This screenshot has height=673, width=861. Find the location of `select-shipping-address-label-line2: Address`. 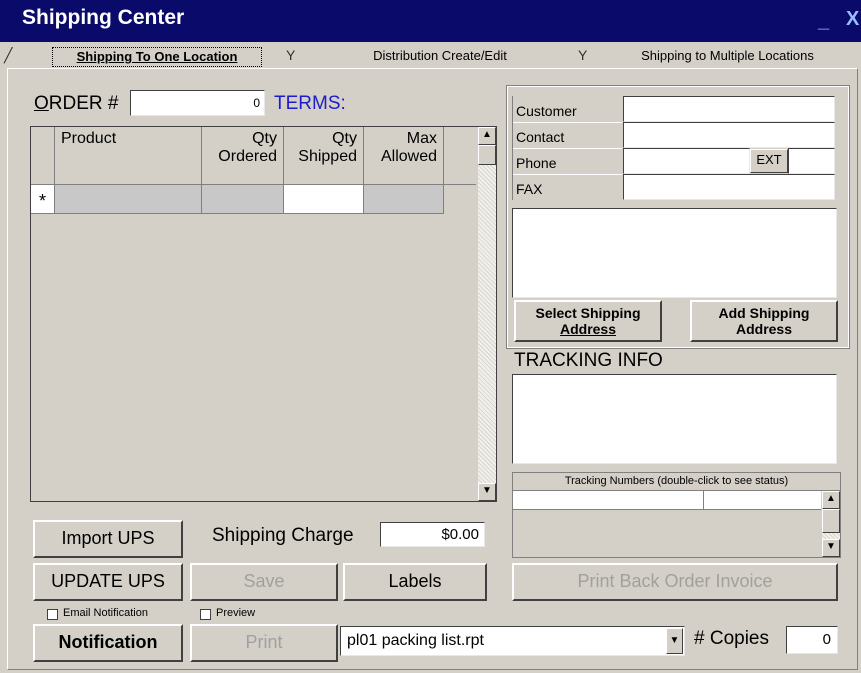

select-shipping-address-label-line2: Address is located at coordinates (588, 329).